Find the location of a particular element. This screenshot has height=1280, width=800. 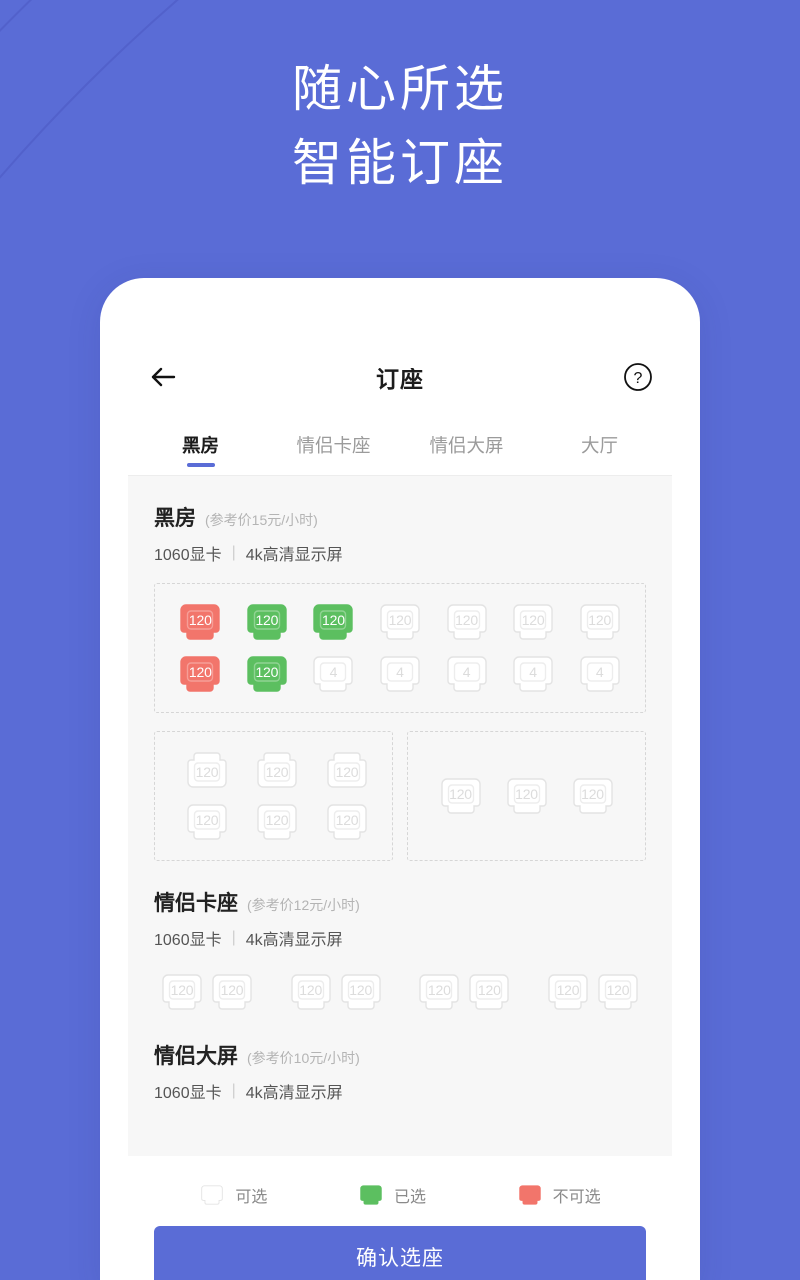

tab-hall: 大厅 is located at coordinates (599, 444).